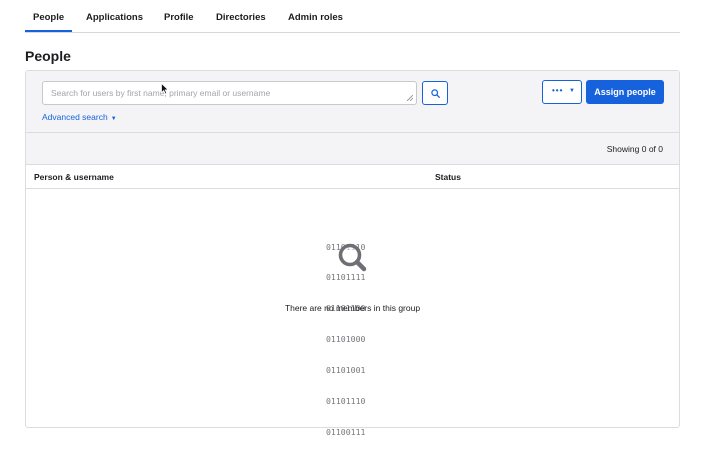 Image resolution: width=703 pixels, height=474 pixels. Describe the element at coordinates (74, 177) in the screenshot. I see `column-header-person: Person & username` at that location.